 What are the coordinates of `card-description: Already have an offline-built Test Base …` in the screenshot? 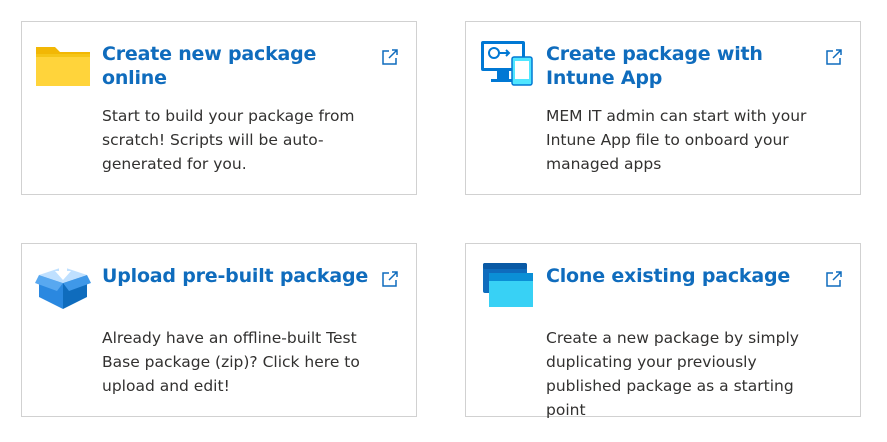 It's located at (231, 362).